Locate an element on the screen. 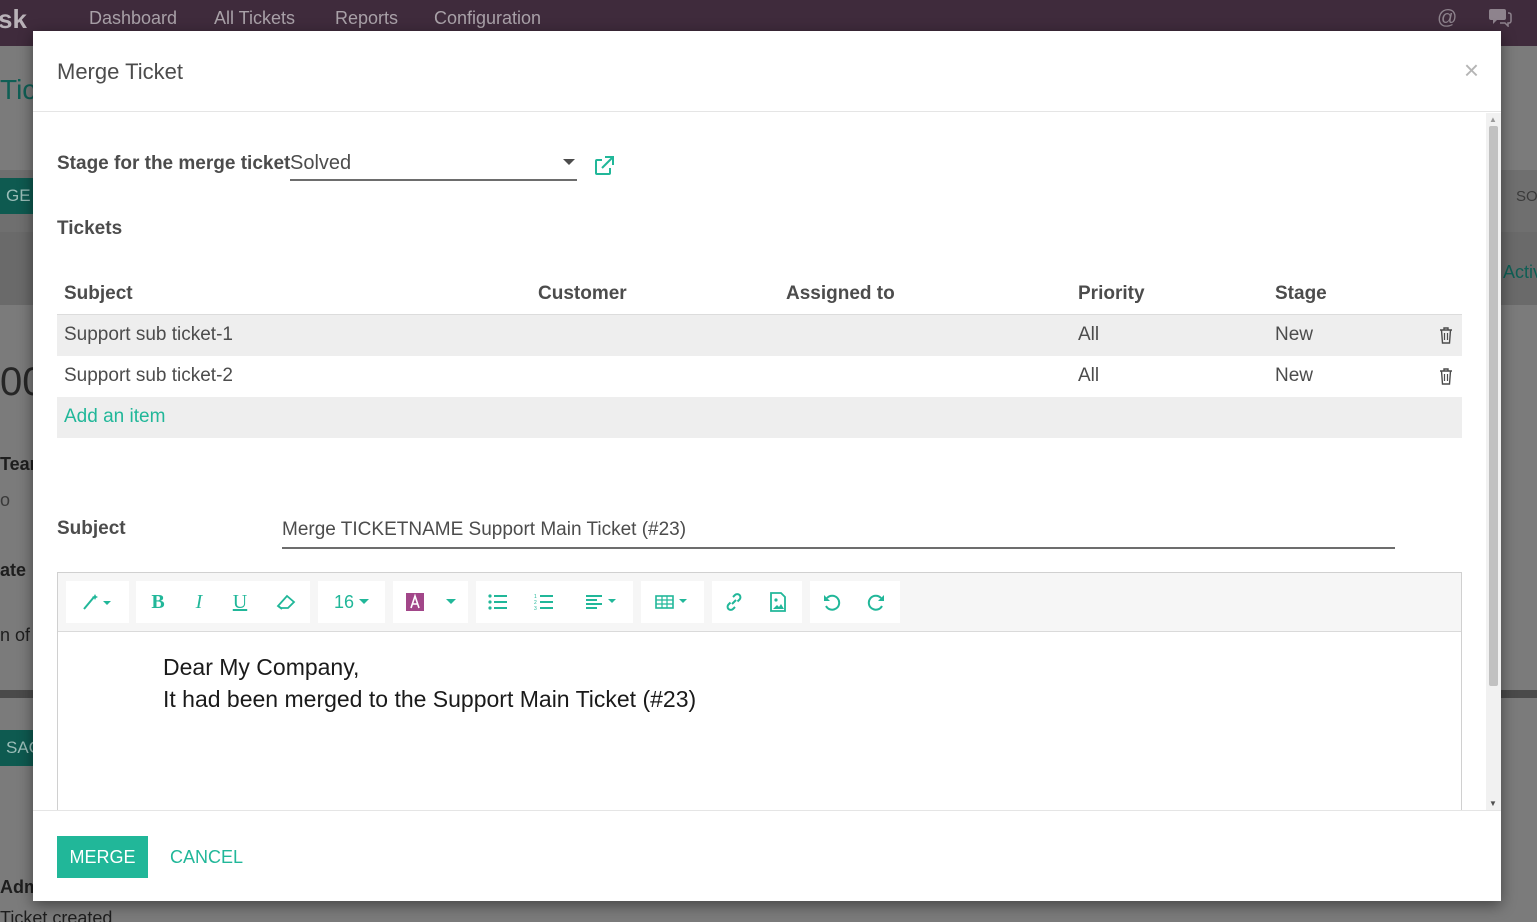 The width and height of the screenshot is (1537, 922). toolbar-group-style is located at coordinates (97, 602).